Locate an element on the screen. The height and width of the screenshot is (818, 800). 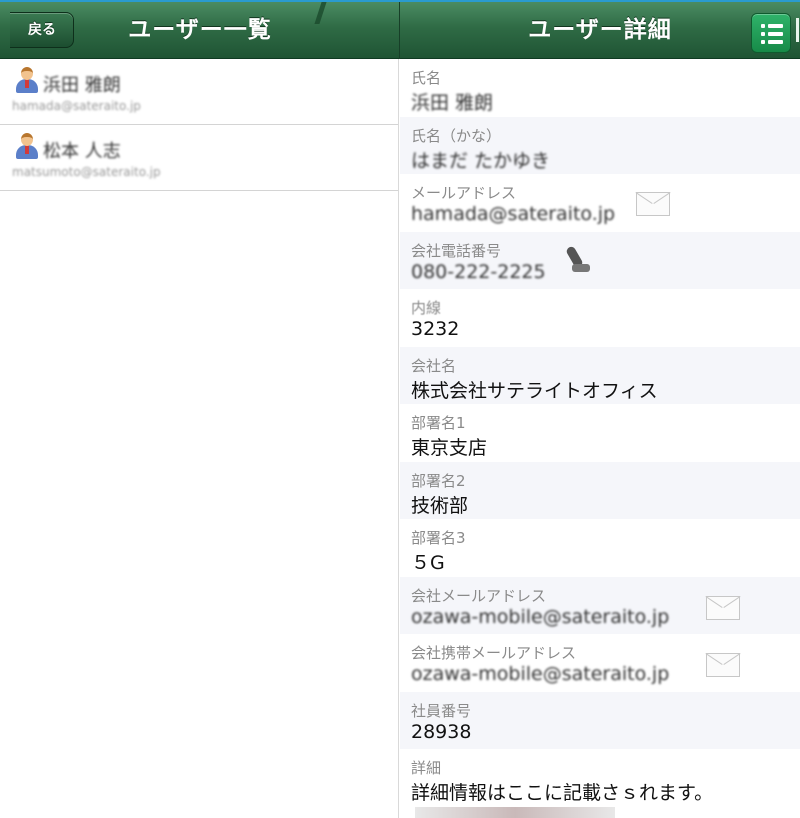
field-company-phone: 会社電話番号 080-222-2225 is located at coordinates (600, 260).